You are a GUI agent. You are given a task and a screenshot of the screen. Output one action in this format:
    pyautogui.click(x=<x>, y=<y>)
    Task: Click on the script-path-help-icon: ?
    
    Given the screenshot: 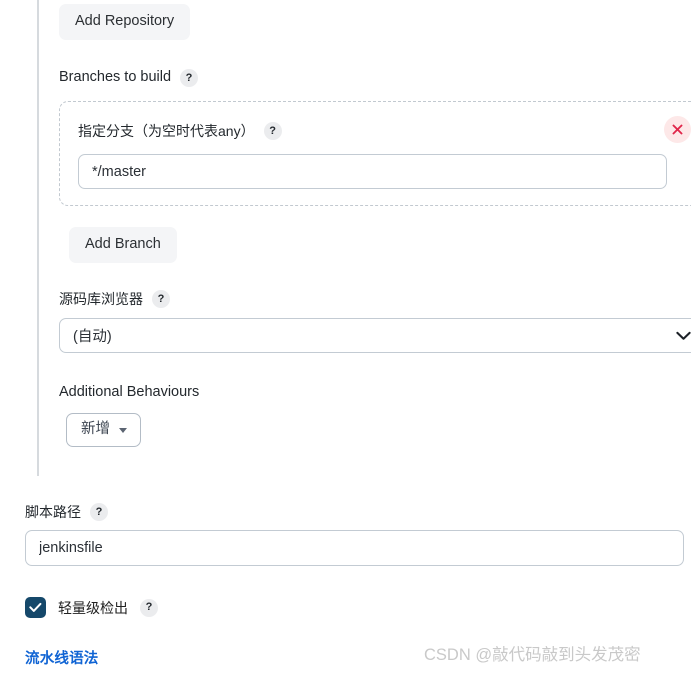 What is the action you would take?
    pyautogui.click(x=99, y=512)
    